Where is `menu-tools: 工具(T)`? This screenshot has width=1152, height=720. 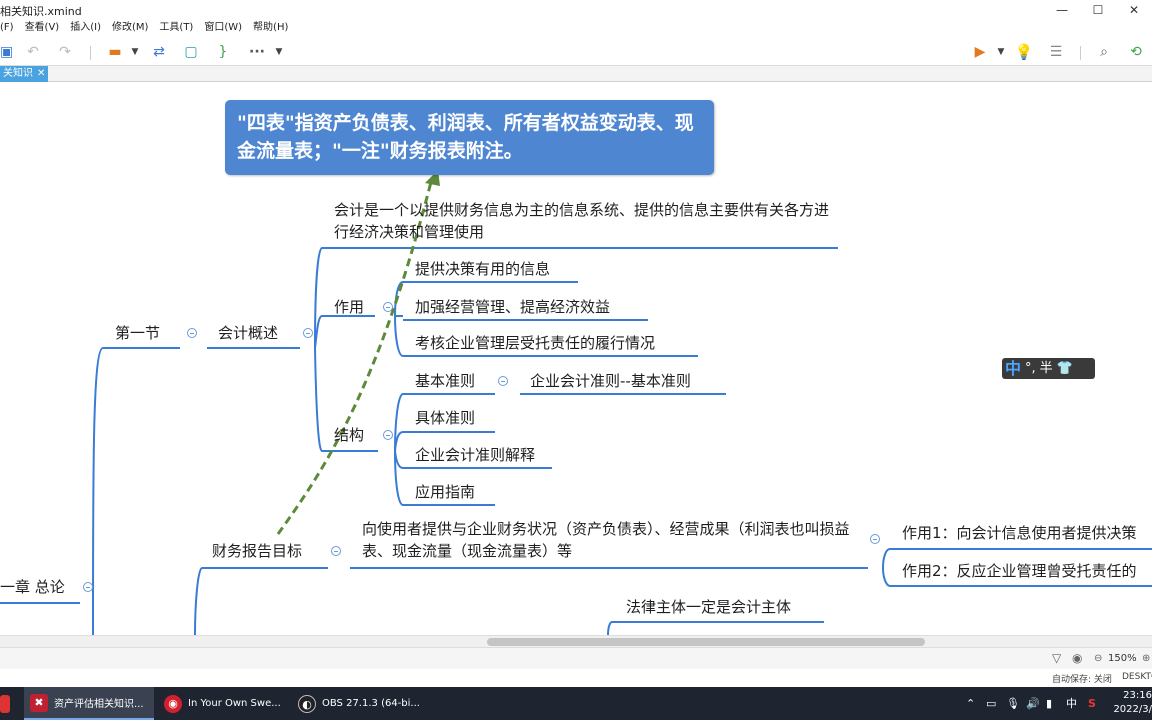
menu-tools: 工具(T) is located at coordinates (176, 29).